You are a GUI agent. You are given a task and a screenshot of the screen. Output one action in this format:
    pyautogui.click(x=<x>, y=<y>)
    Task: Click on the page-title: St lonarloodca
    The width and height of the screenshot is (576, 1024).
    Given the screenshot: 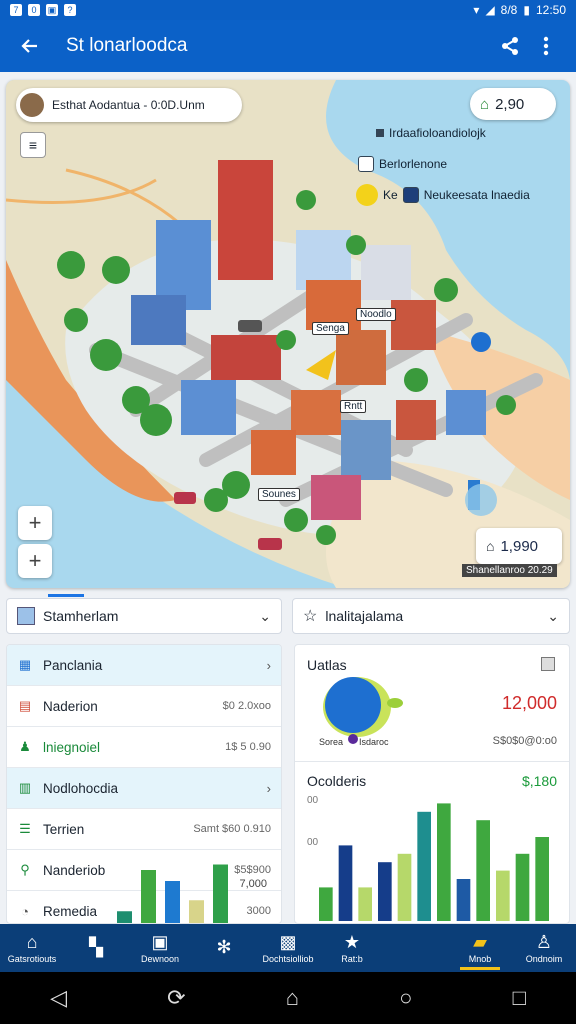 What is the action you would take?
    pyautogui.click(x=127, y=45)
    